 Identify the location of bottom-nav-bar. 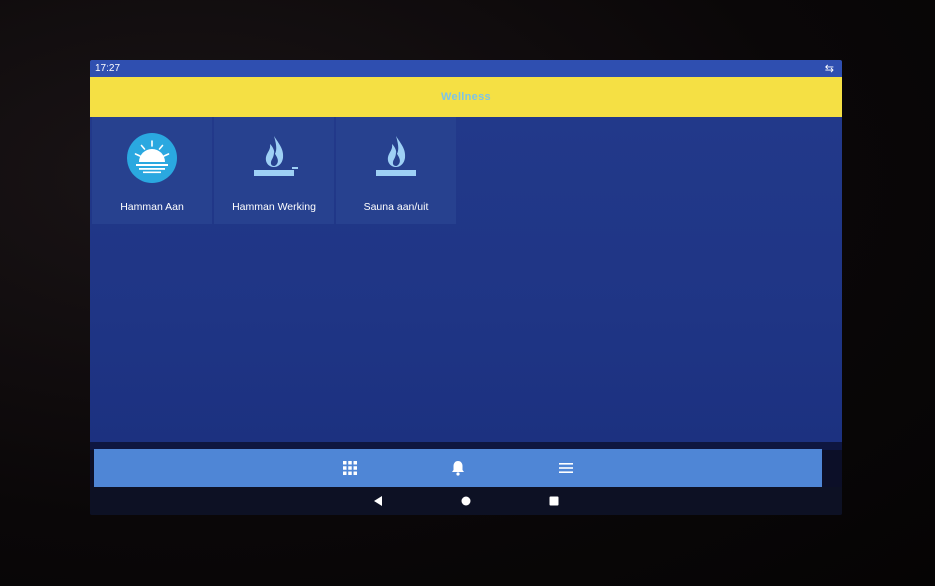
(458, 468).